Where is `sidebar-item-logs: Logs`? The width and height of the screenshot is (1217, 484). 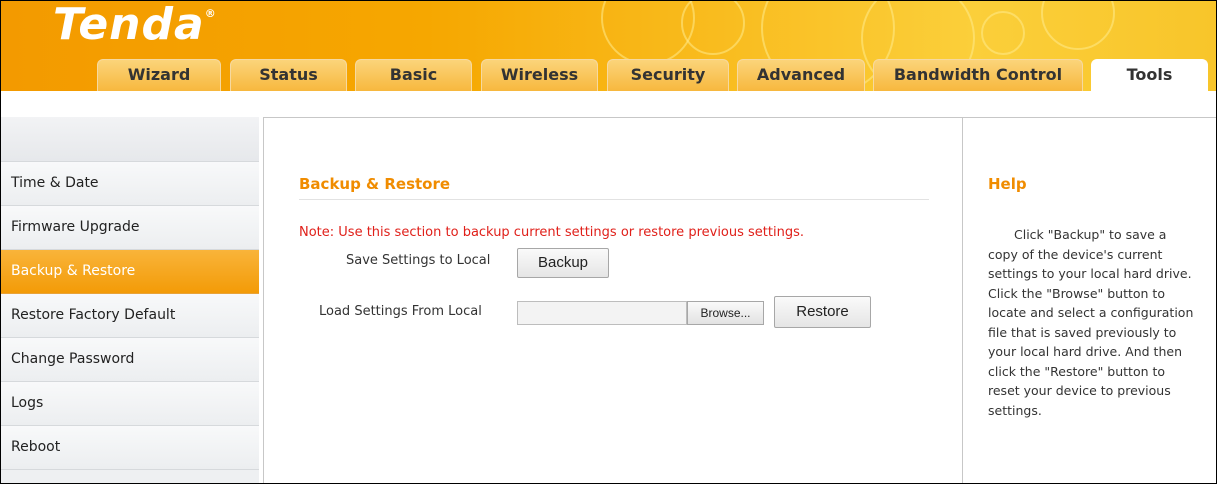
sidebar-item-logs: Logs is located at coordinates (130, 404).